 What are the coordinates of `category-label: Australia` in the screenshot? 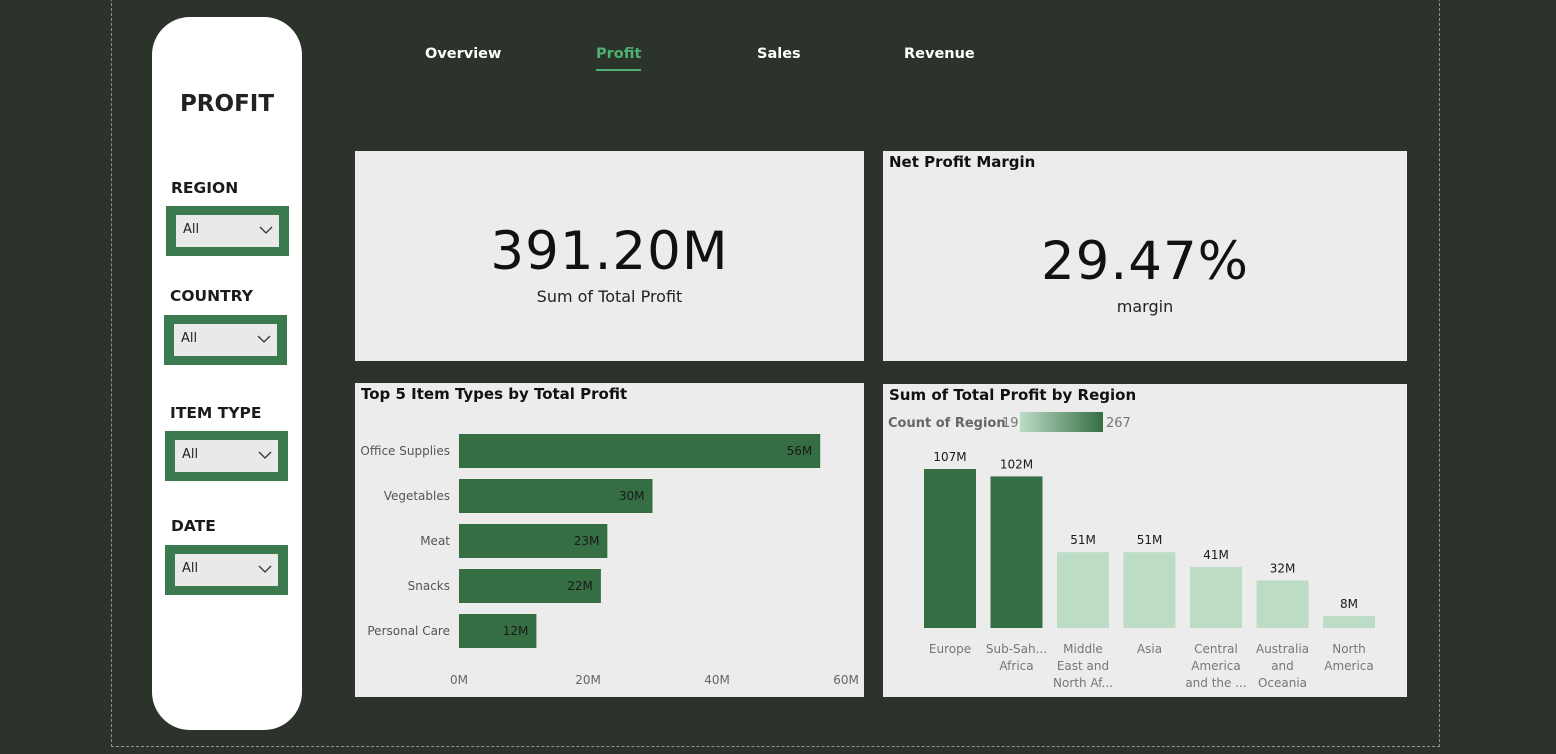 It's located at (1282, 649).